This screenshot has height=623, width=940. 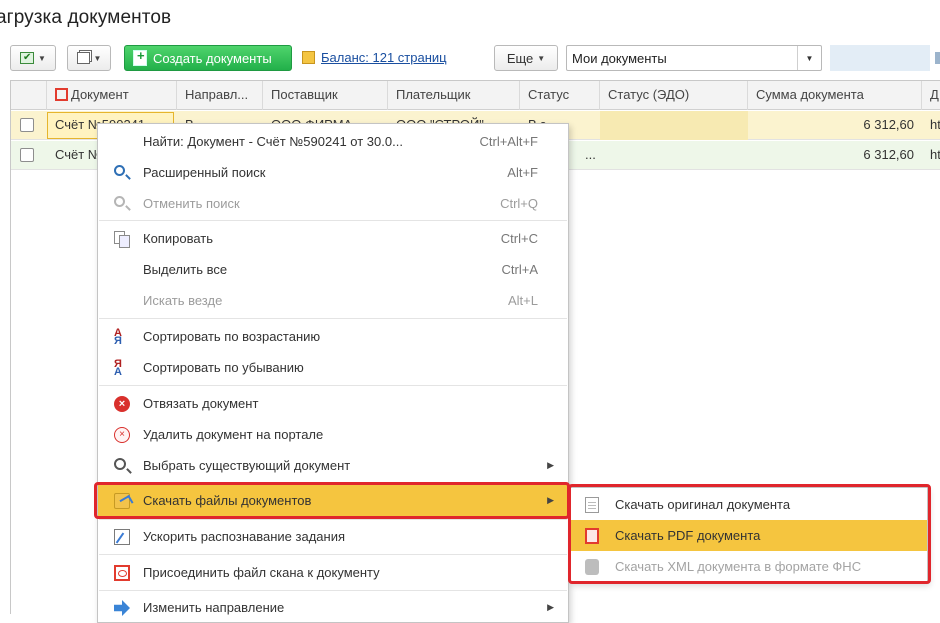 I want to click on column-header-payer: Плательщик, so click(x=454, y=95).